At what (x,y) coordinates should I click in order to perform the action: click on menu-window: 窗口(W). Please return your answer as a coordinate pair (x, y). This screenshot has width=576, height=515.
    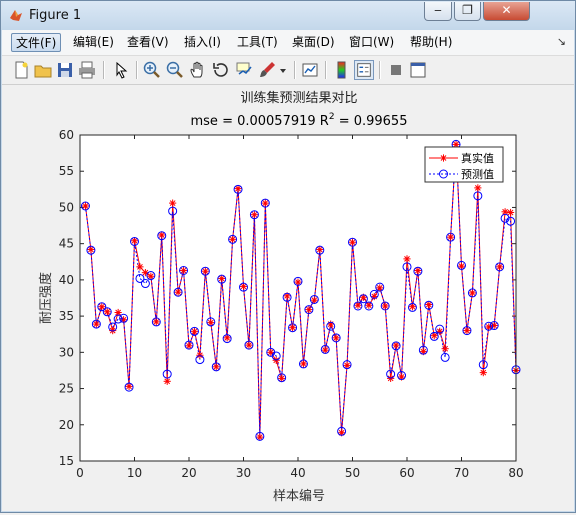
    Looking at the image, I should click on (371, 42).